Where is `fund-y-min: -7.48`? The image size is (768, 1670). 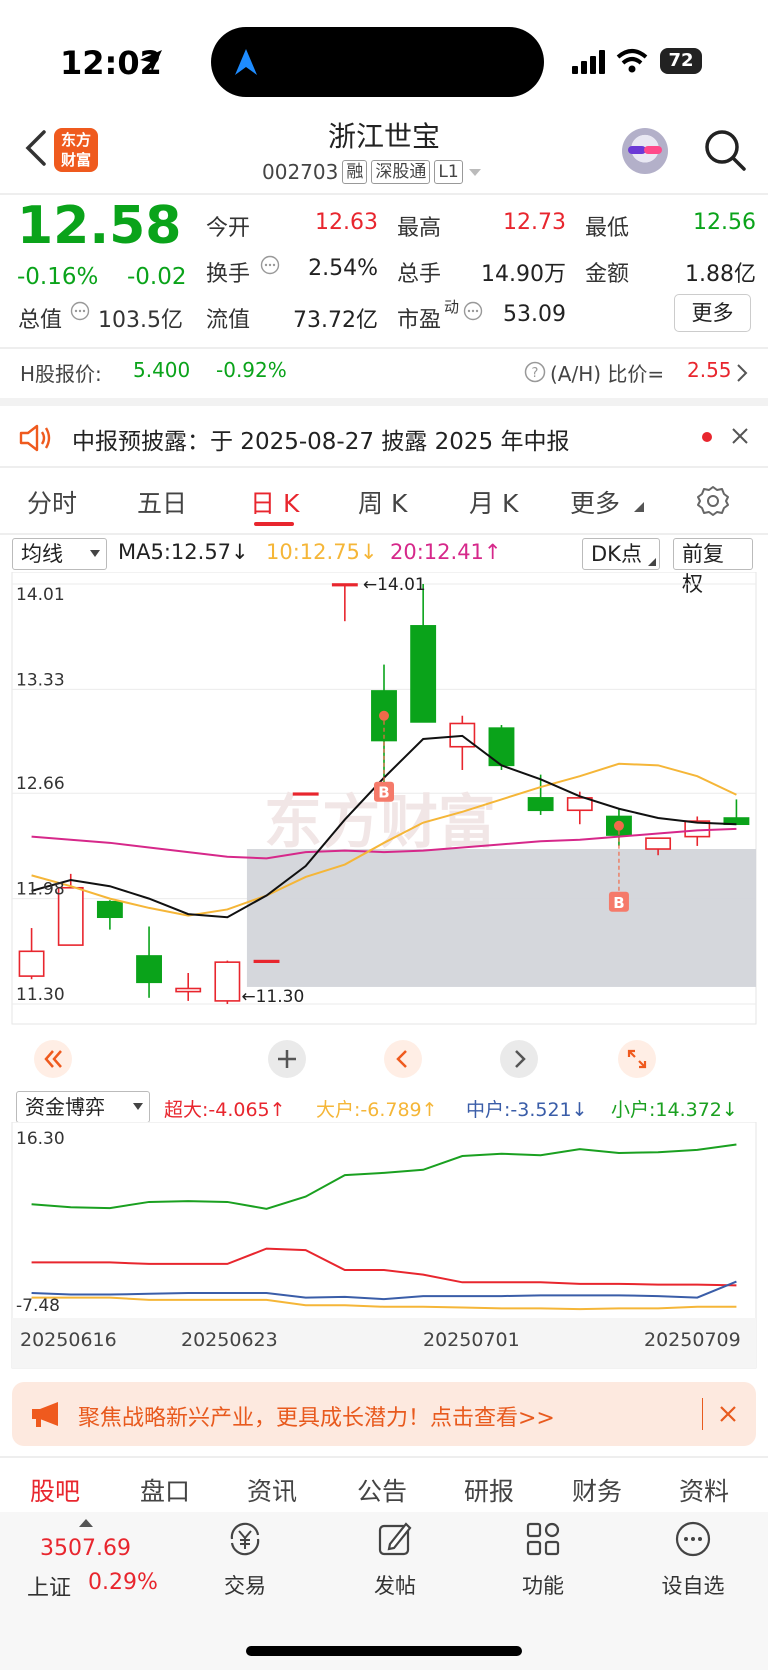 fund-y-min: -7.48 is located at coordinates (38, 1306).